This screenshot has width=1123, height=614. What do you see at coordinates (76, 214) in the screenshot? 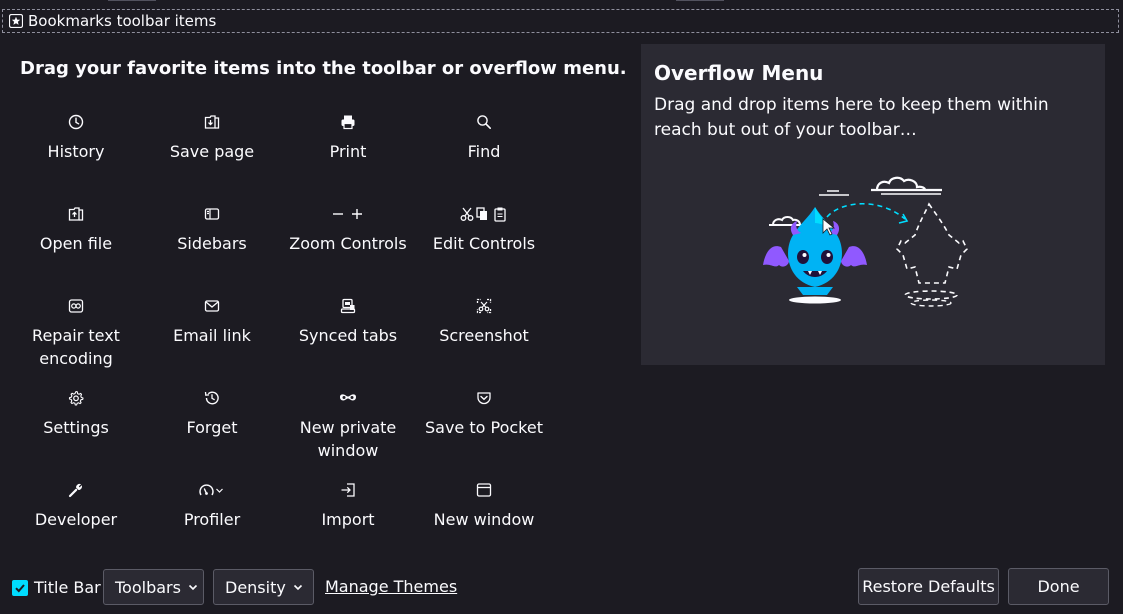
I see `open-file-icon` at bounding box center [76, 214].